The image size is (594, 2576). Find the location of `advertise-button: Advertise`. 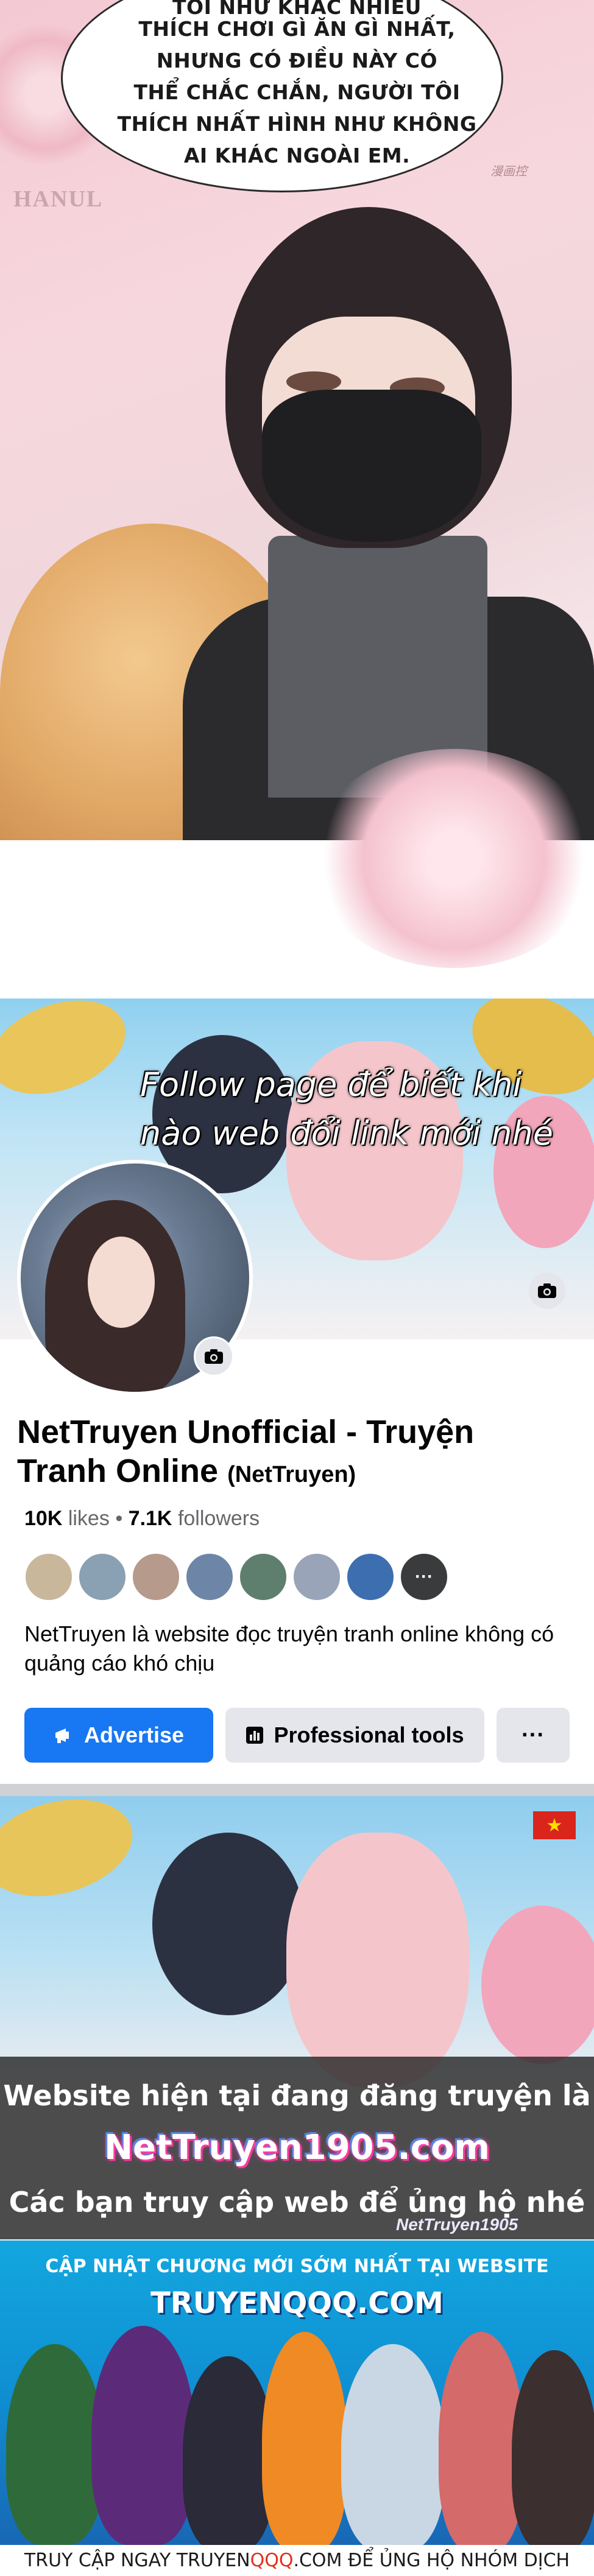

advertise-button: Advertise is located at coordinates (118, 1735).